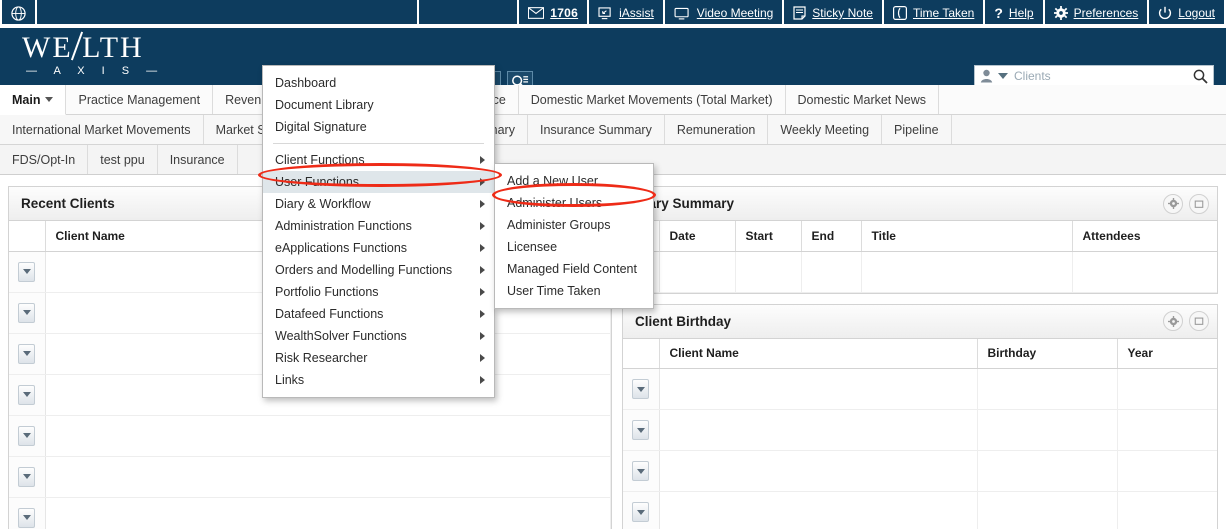 This screenshot has width=1226, height=529. I want to click on tab-main: Main, so click(33, 100).